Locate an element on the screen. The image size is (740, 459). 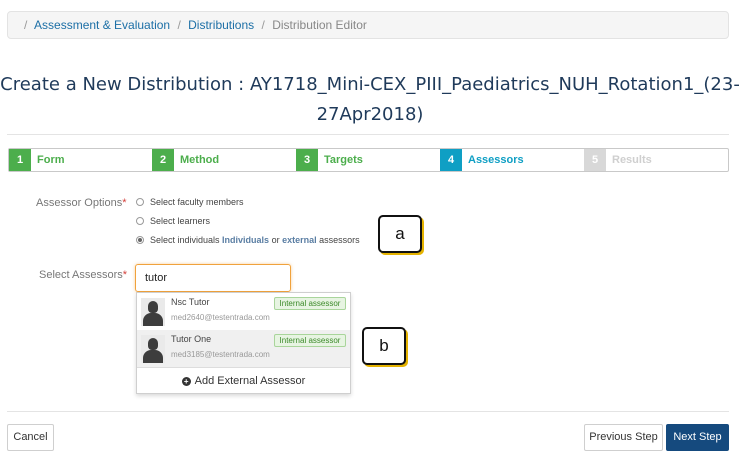
page-title-line-2: 27Apr2018) is located at coordinates (370, 114).